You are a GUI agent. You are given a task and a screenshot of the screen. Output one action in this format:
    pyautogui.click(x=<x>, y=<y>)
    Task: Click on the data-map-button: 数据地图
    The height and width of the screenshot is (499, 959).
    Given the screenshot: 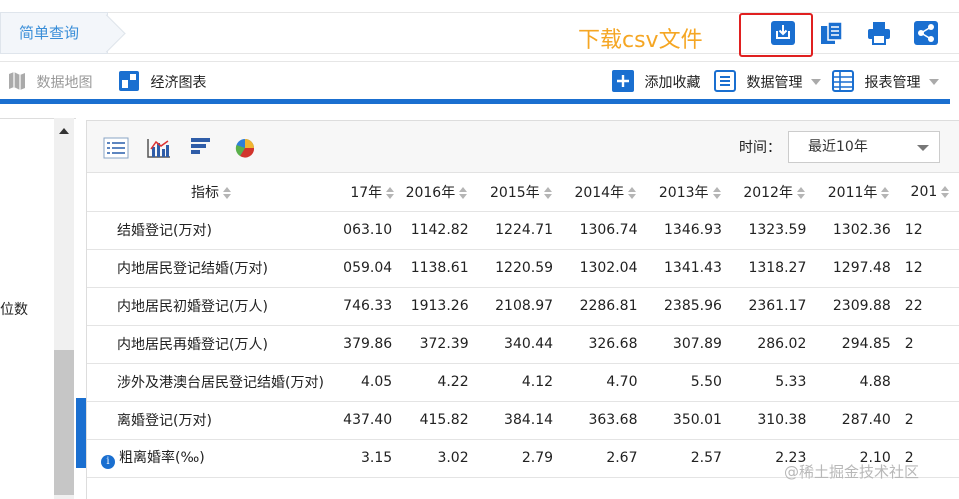 What is the action you would take?
    pyautogui.click(x=49, y=81)
    